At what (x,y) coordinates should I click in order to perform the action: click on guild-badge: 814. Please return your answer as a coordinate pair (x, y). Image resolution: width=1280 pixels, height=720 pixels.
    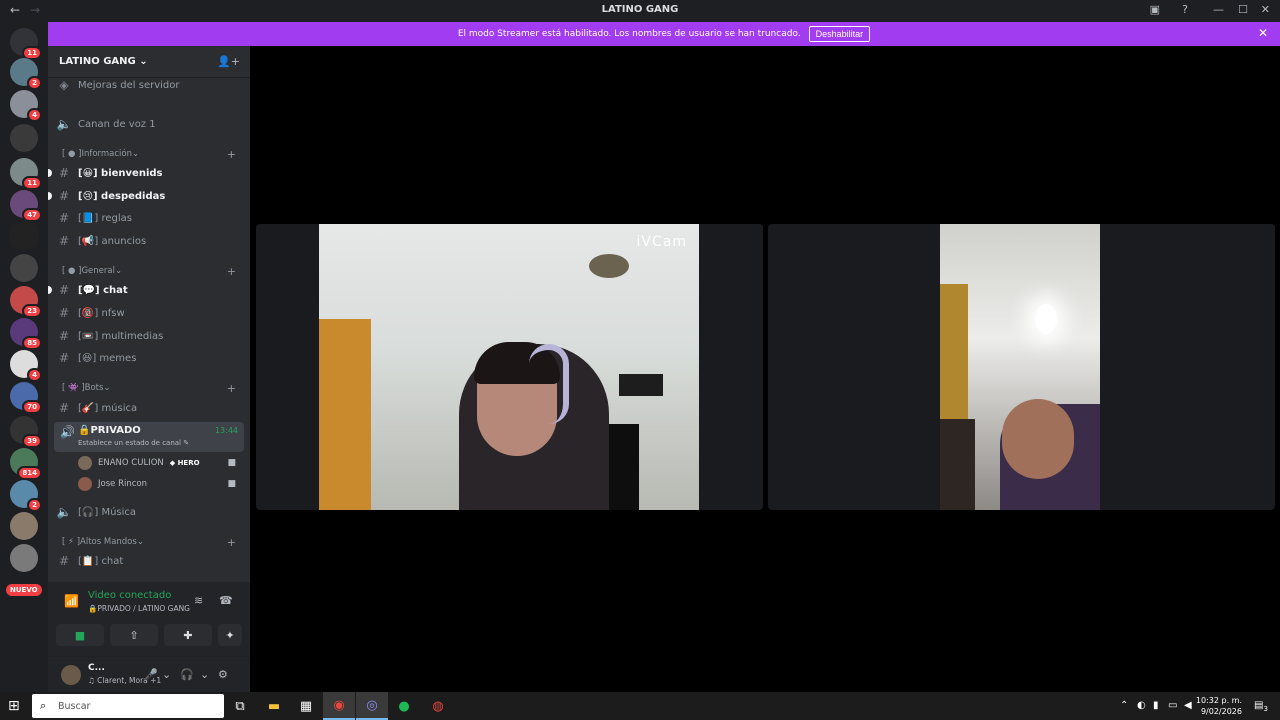
    Looking at the image, I should click on (29, 473).